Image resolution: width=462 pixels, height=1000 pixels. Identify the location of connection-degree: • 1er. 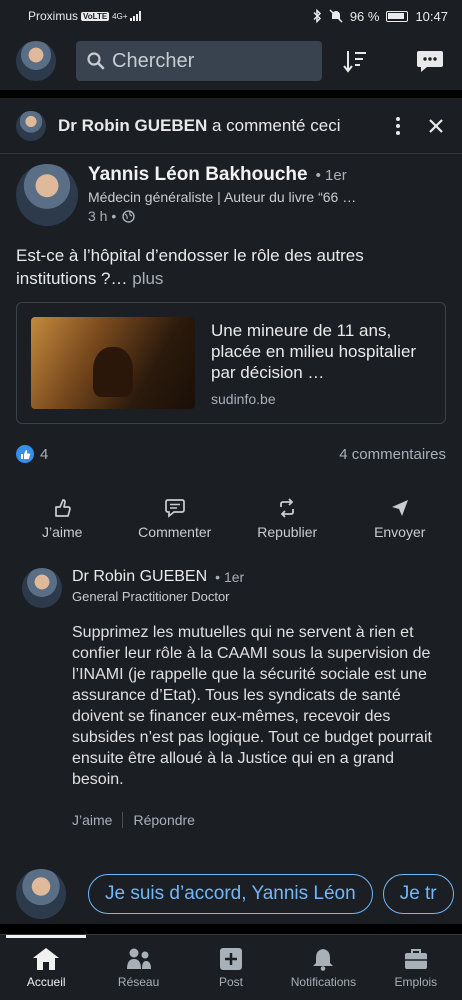
(331, 175).